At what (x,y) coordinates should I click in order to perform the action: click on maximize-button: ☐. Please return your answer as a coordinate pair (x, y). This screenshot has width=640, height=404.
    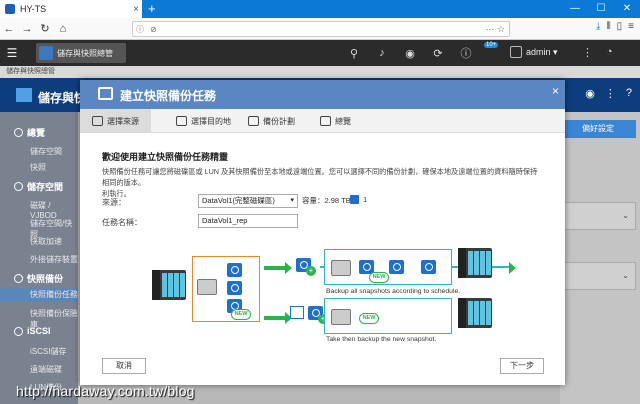
    Looking at the image, I should click on (601, 9).